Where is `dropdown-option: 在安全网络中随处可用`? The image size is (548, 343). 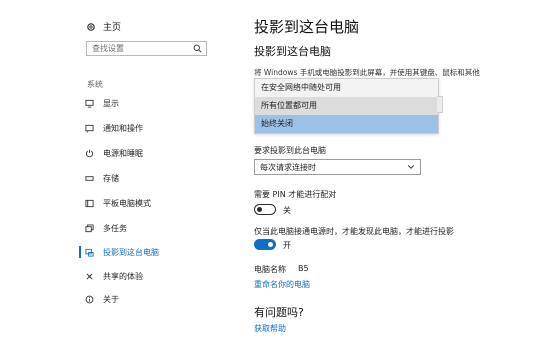 dropdown-option: 在安全网络中随处可用 is located at coordinates (346, 88).